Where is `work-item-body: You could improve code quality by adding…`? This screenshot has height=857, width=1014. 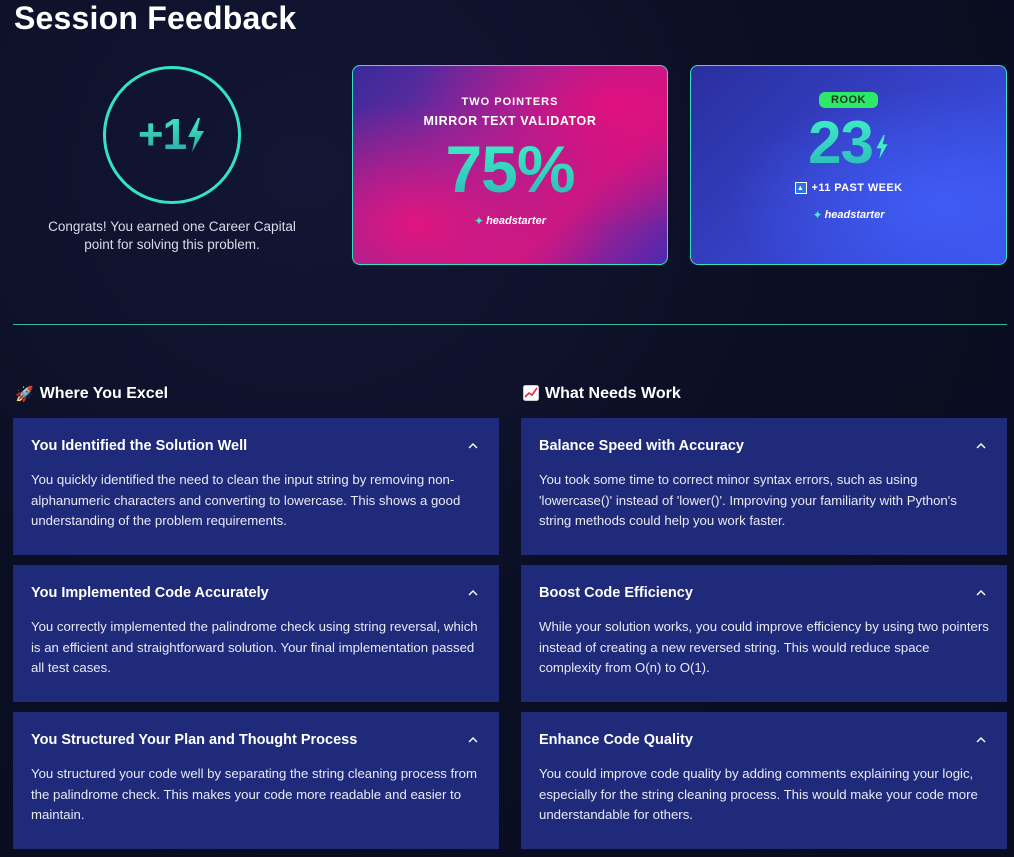
work-item-body: You could improve code quality by adding… is located at coordinates (758, 794).